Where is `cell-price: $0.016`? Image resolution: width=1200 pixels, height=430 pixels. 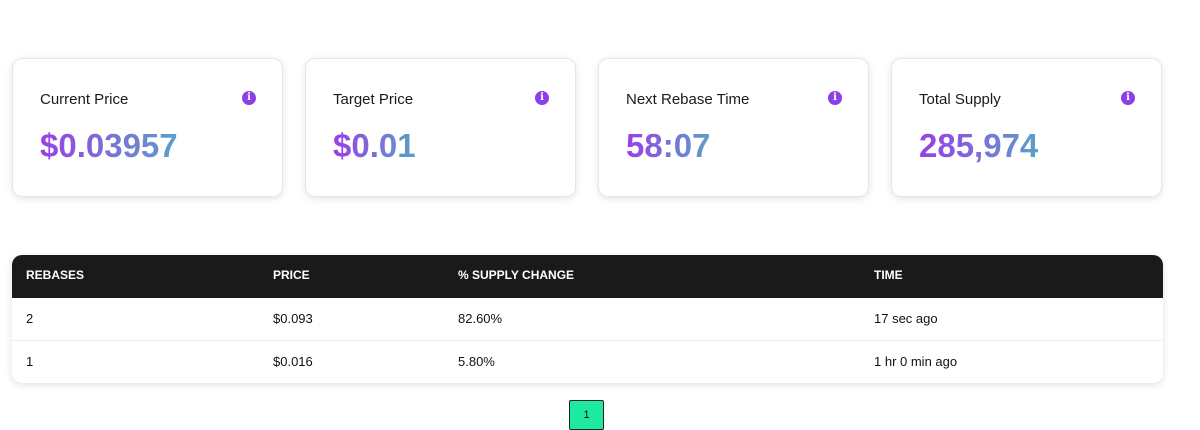
cell-price: $0.016 is located at coordinates (293, 361).